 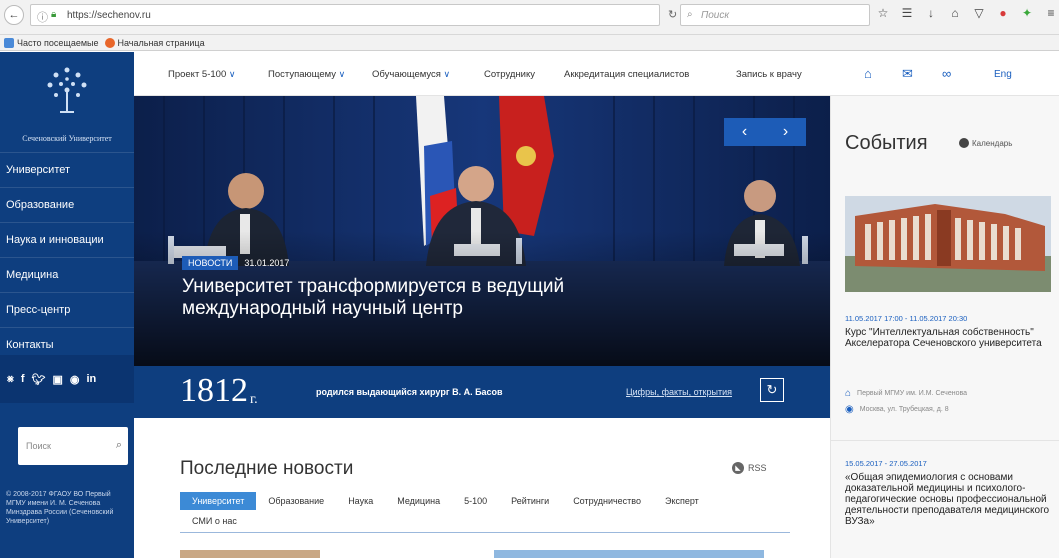 I want to click on rss-link: ◣ RSS, so click(x=749, y=468).